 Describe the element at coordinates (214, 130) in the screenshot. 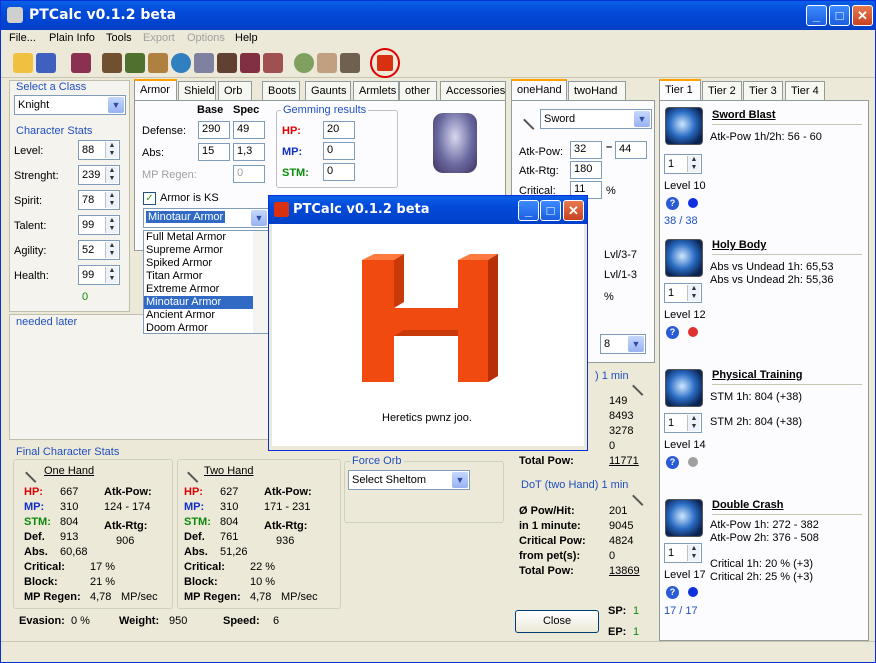

I see `defense-base-input: 290` at that location.